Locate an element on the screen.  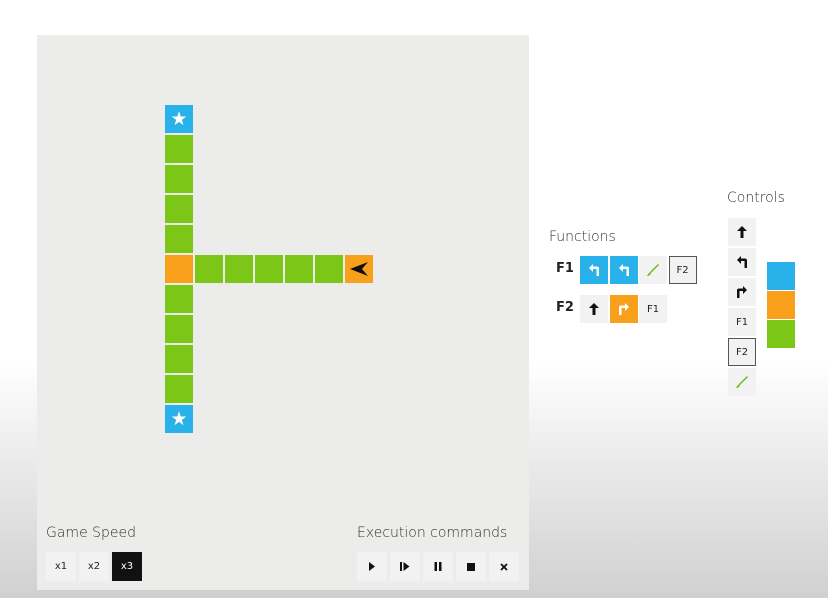
execution-title: Execution commands is located at coordinates (432, 533).